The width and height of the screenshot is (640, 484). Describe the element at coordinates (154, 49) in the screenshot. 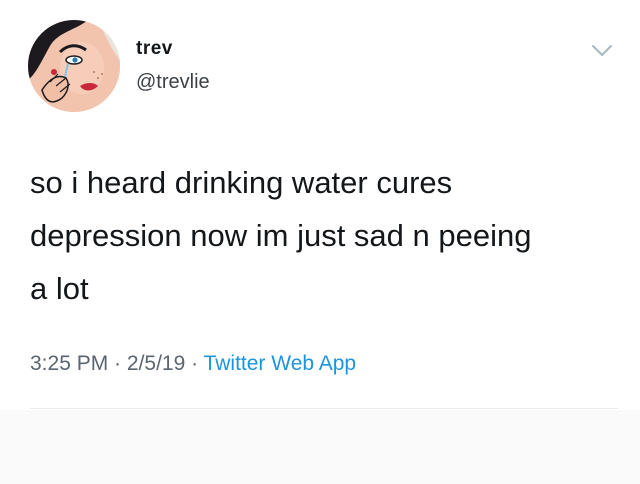

I see `display-name: trev` at that location.